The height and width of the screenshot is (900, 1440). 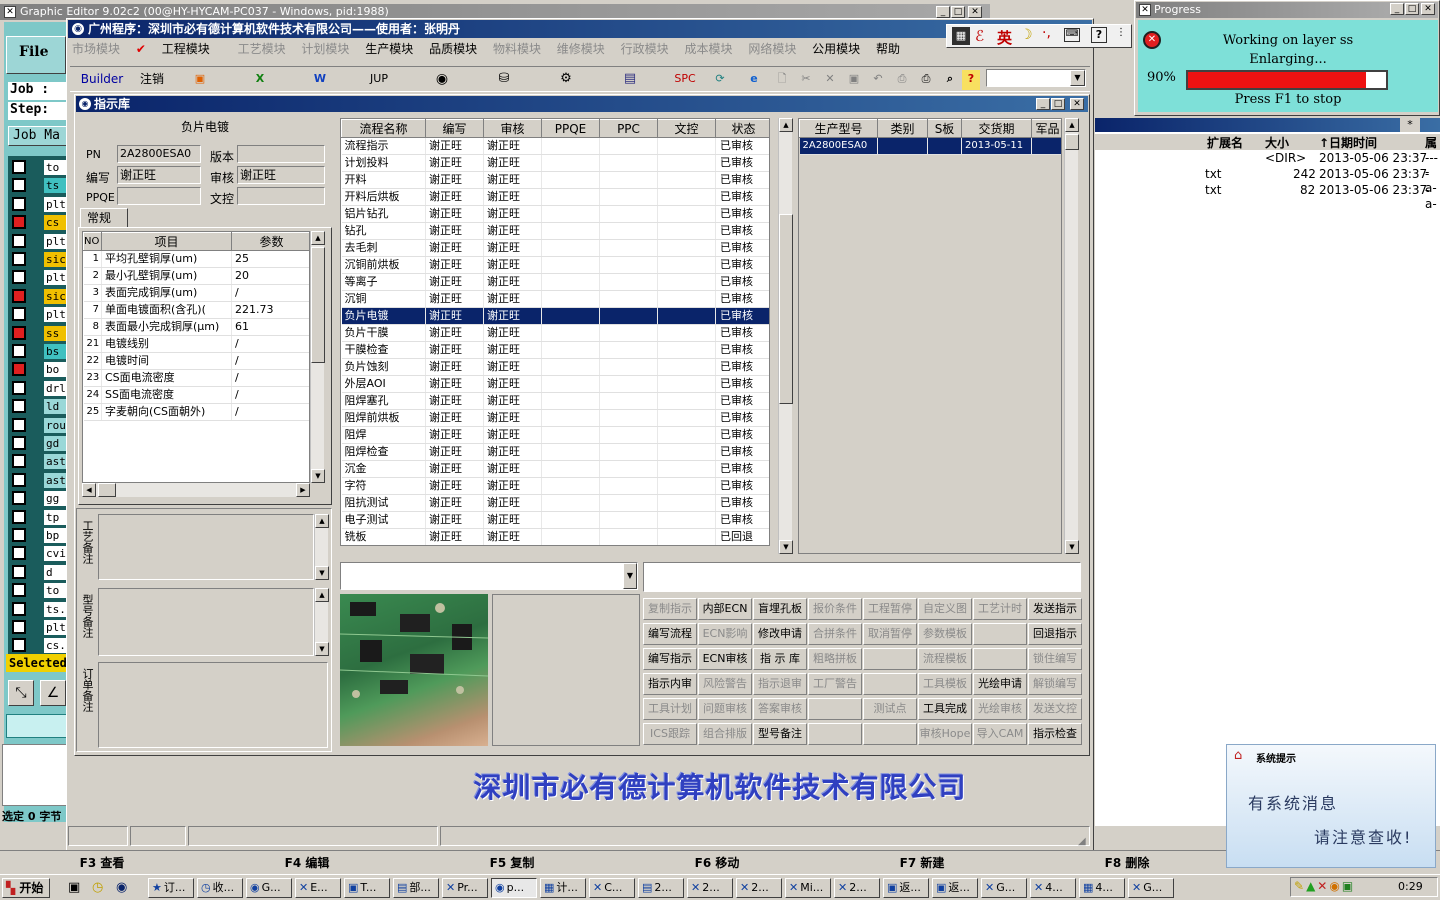 I want to click on flow-row: 去毛刺 谢正旺 谢正旺 已审核, so click(x=555, y=248).